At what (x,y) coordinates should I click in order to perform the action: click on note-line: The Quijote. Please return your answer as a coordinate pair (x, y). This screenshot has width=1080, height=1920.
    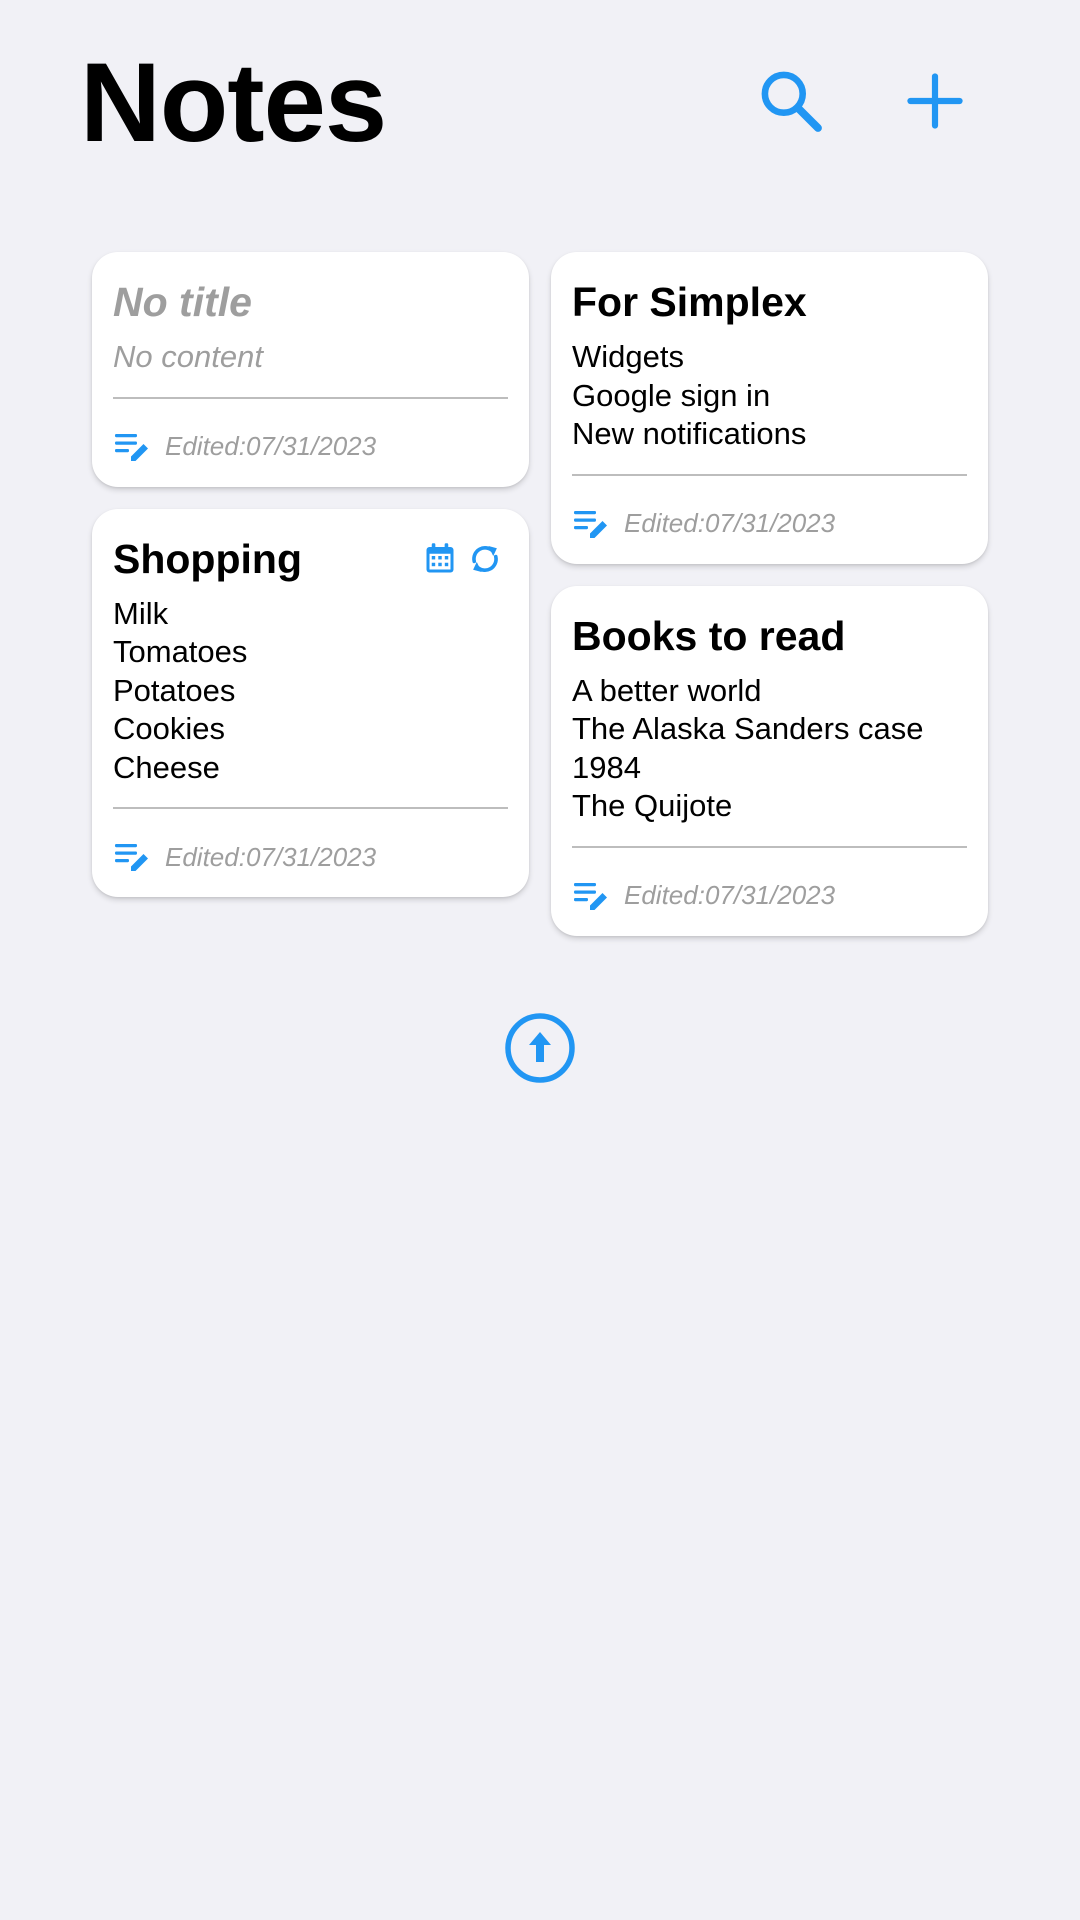
    Looking at the image, I should click on (652, 805).